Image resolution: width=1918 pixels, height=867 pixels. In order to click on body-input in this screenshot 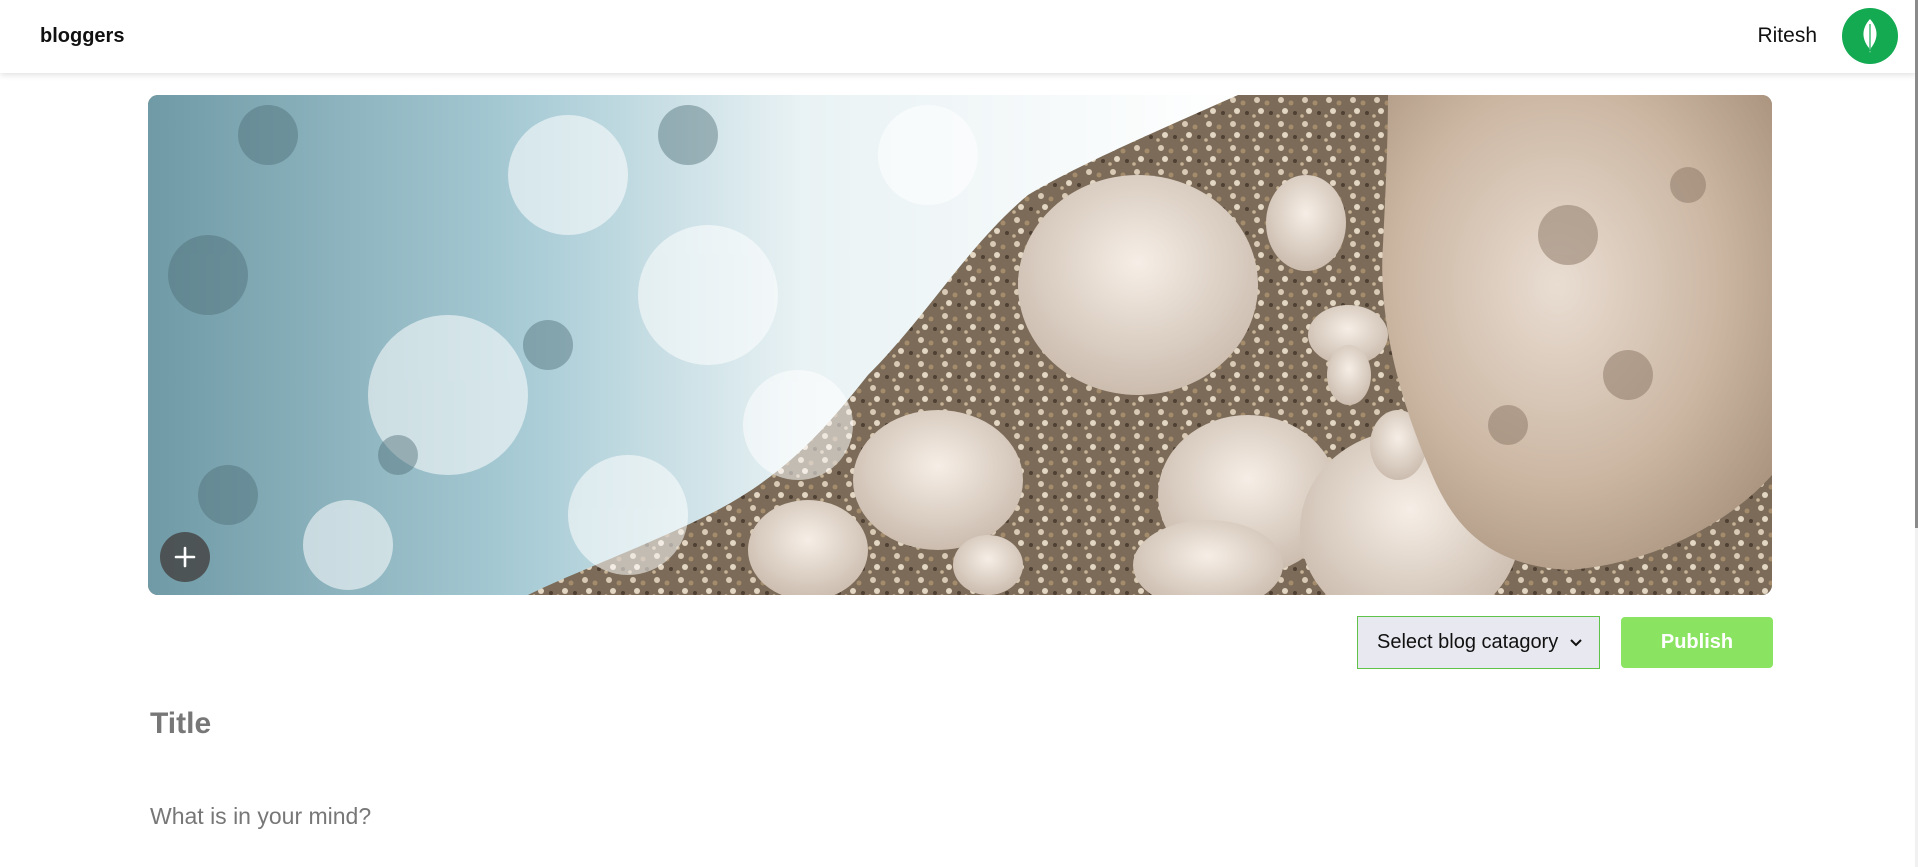, I will do `click(650, 816)`.